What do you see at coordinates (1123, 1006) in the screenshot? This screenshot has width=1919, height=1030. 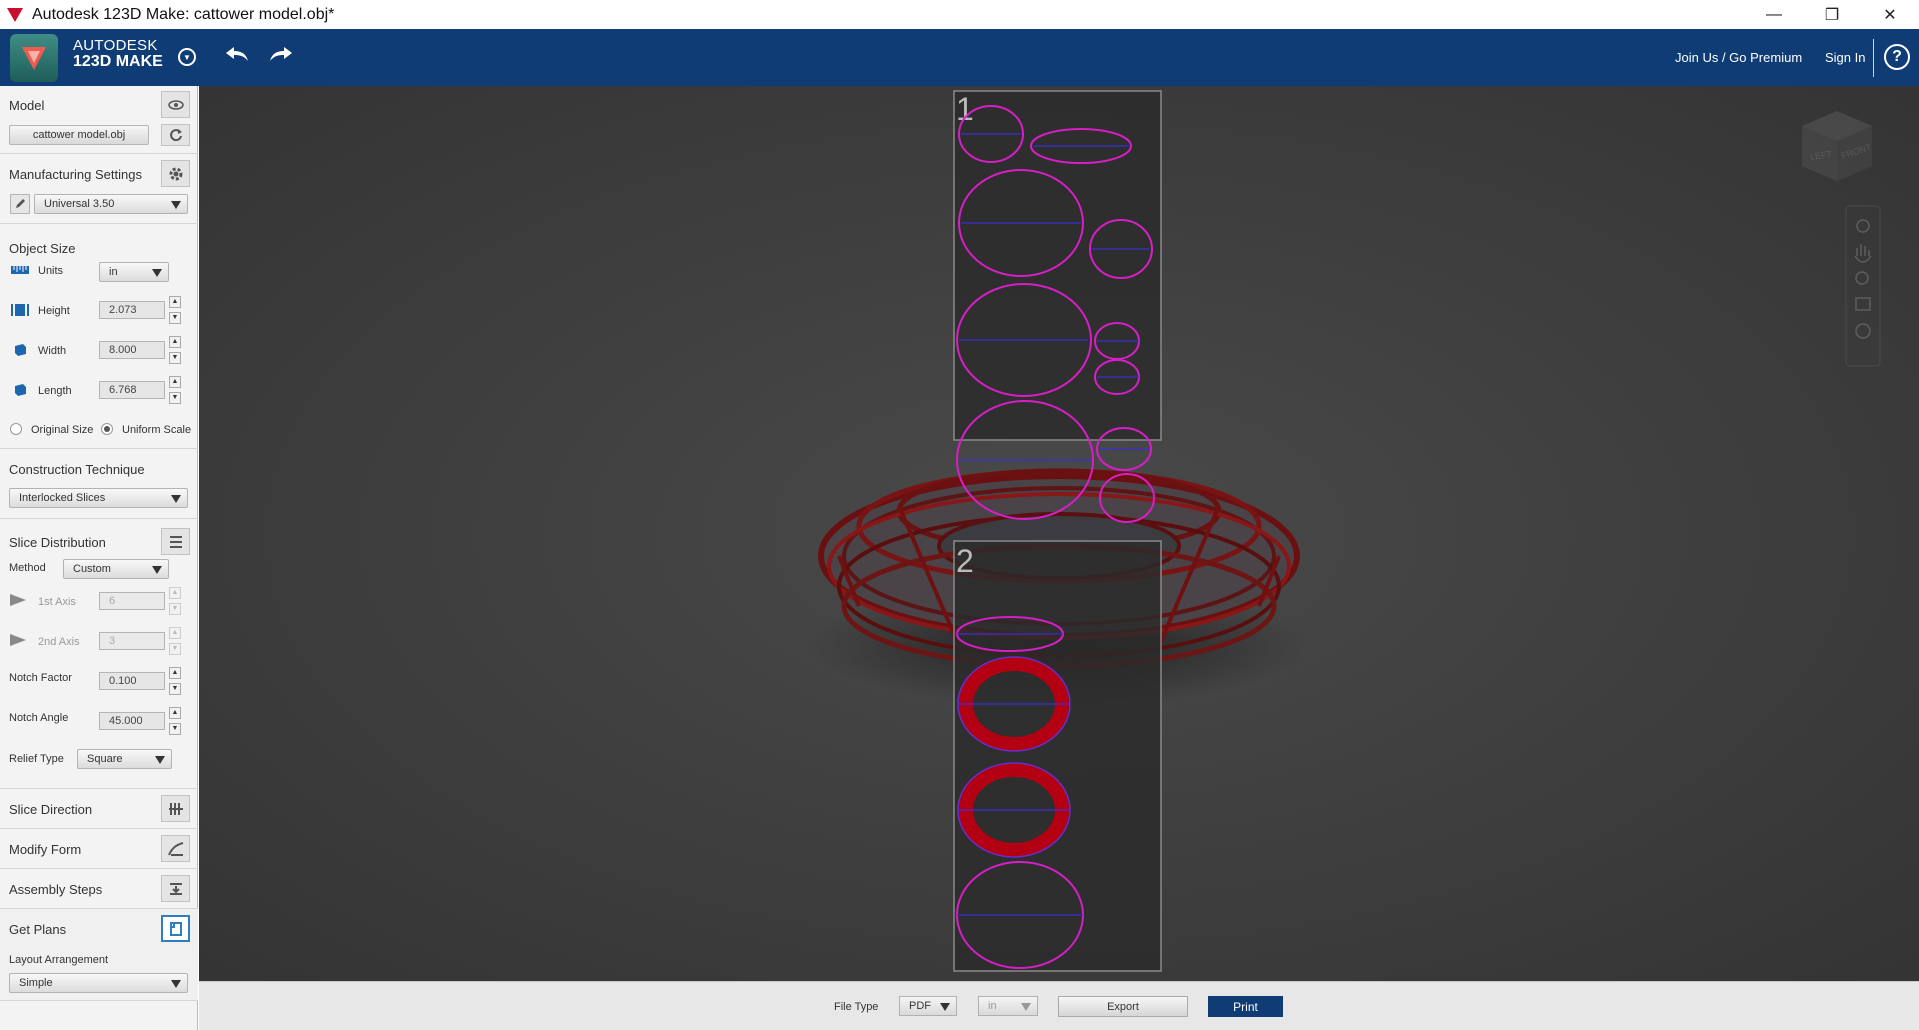 I see `export-button: Export` at bounding box center [1123, 1006].